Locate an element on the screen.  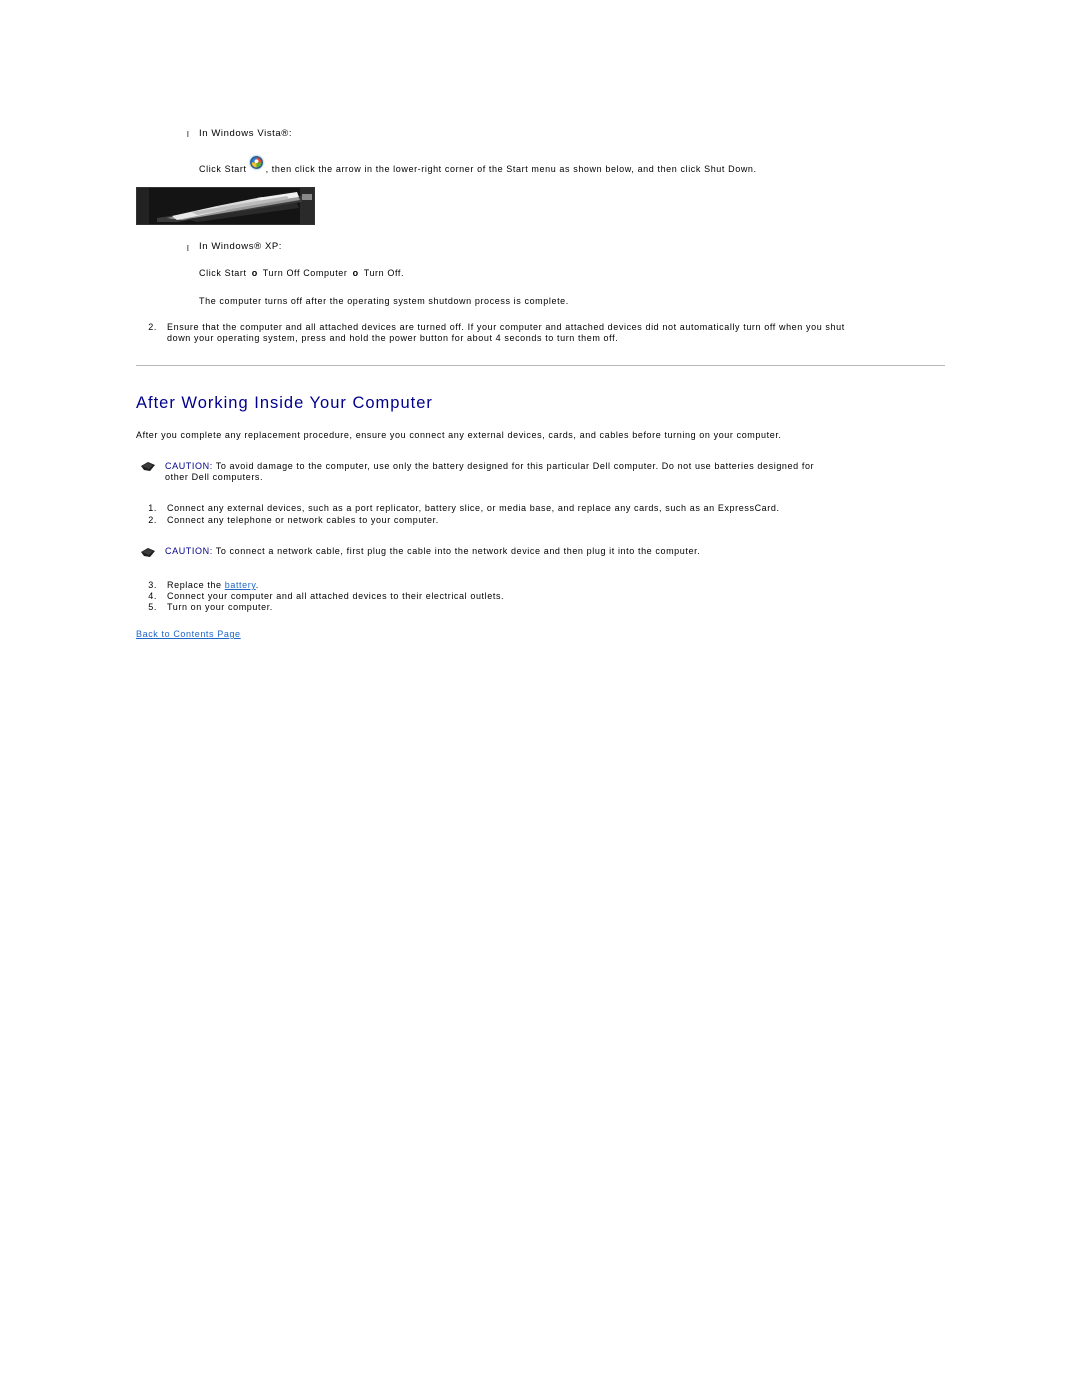
step-text: Replace the battery. is located at coordinates (213, 585).